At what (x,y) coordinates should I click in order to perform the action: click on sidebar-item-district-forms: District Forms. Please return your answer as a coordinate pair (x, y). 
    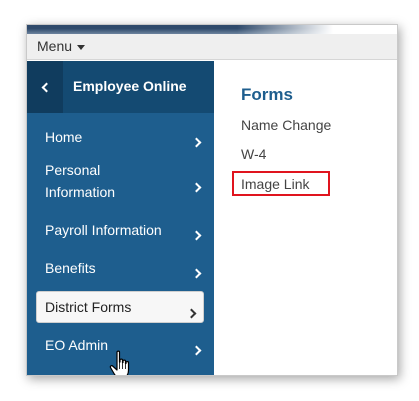
    Looking at the image, I should click on (120, 307).